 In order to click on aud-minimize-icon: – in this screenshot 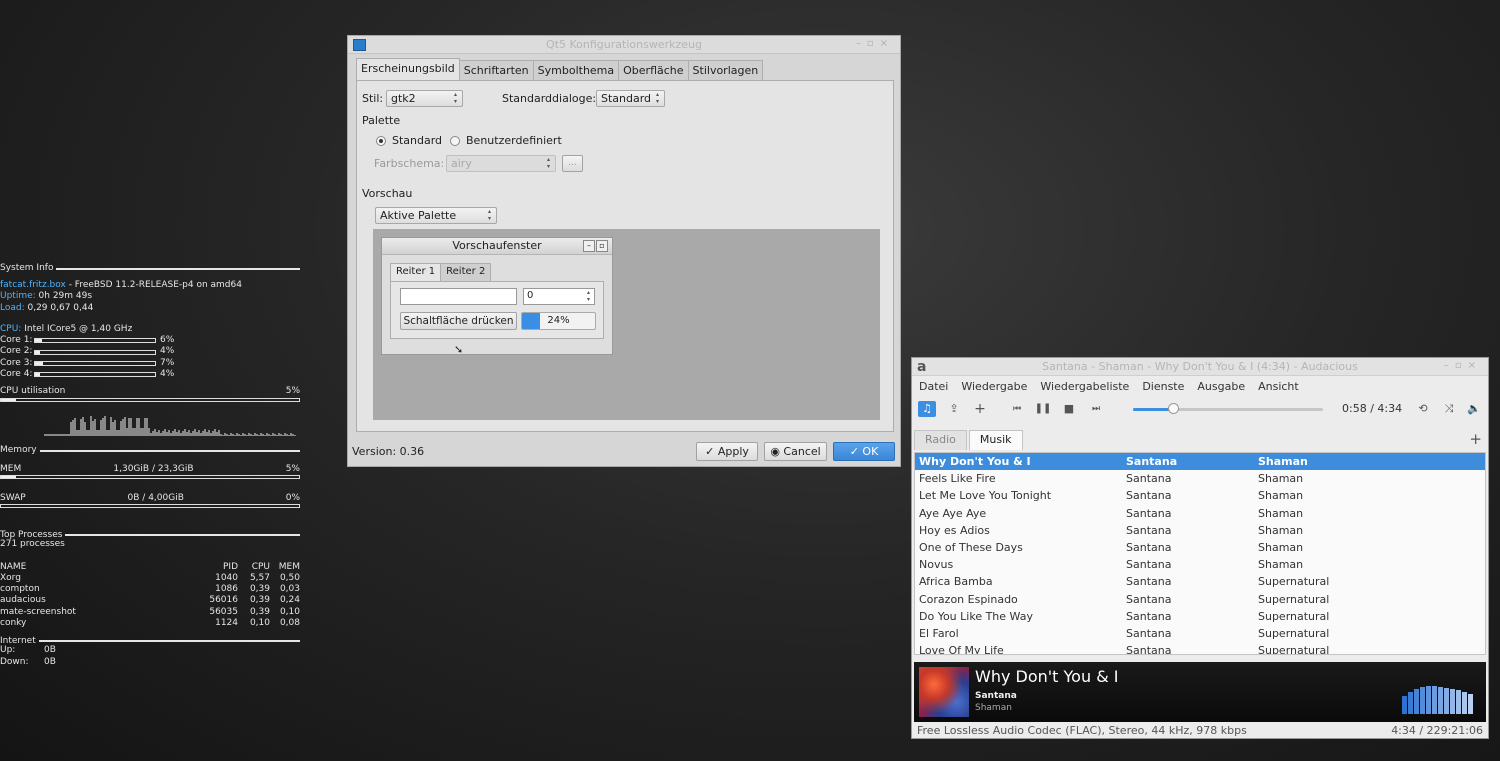, I will do `click(1449, 365)`.